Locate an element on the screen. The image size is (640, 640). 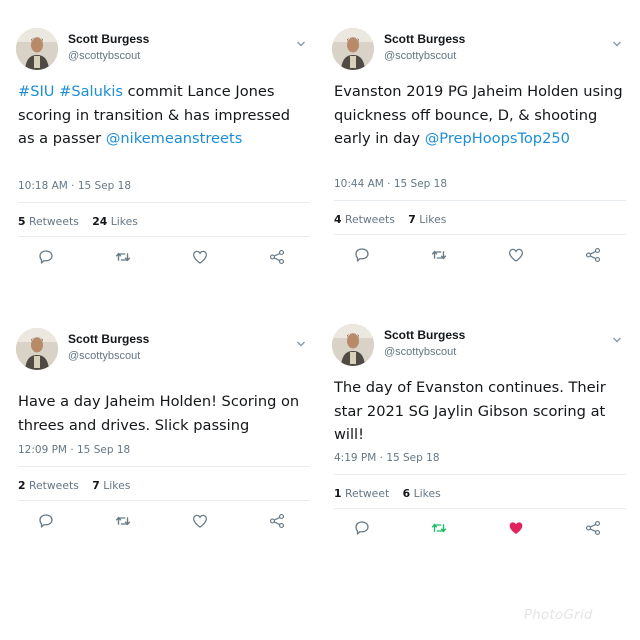
tweet-link: @PrepHoopsTop250 is located at coordinates (497, 138).